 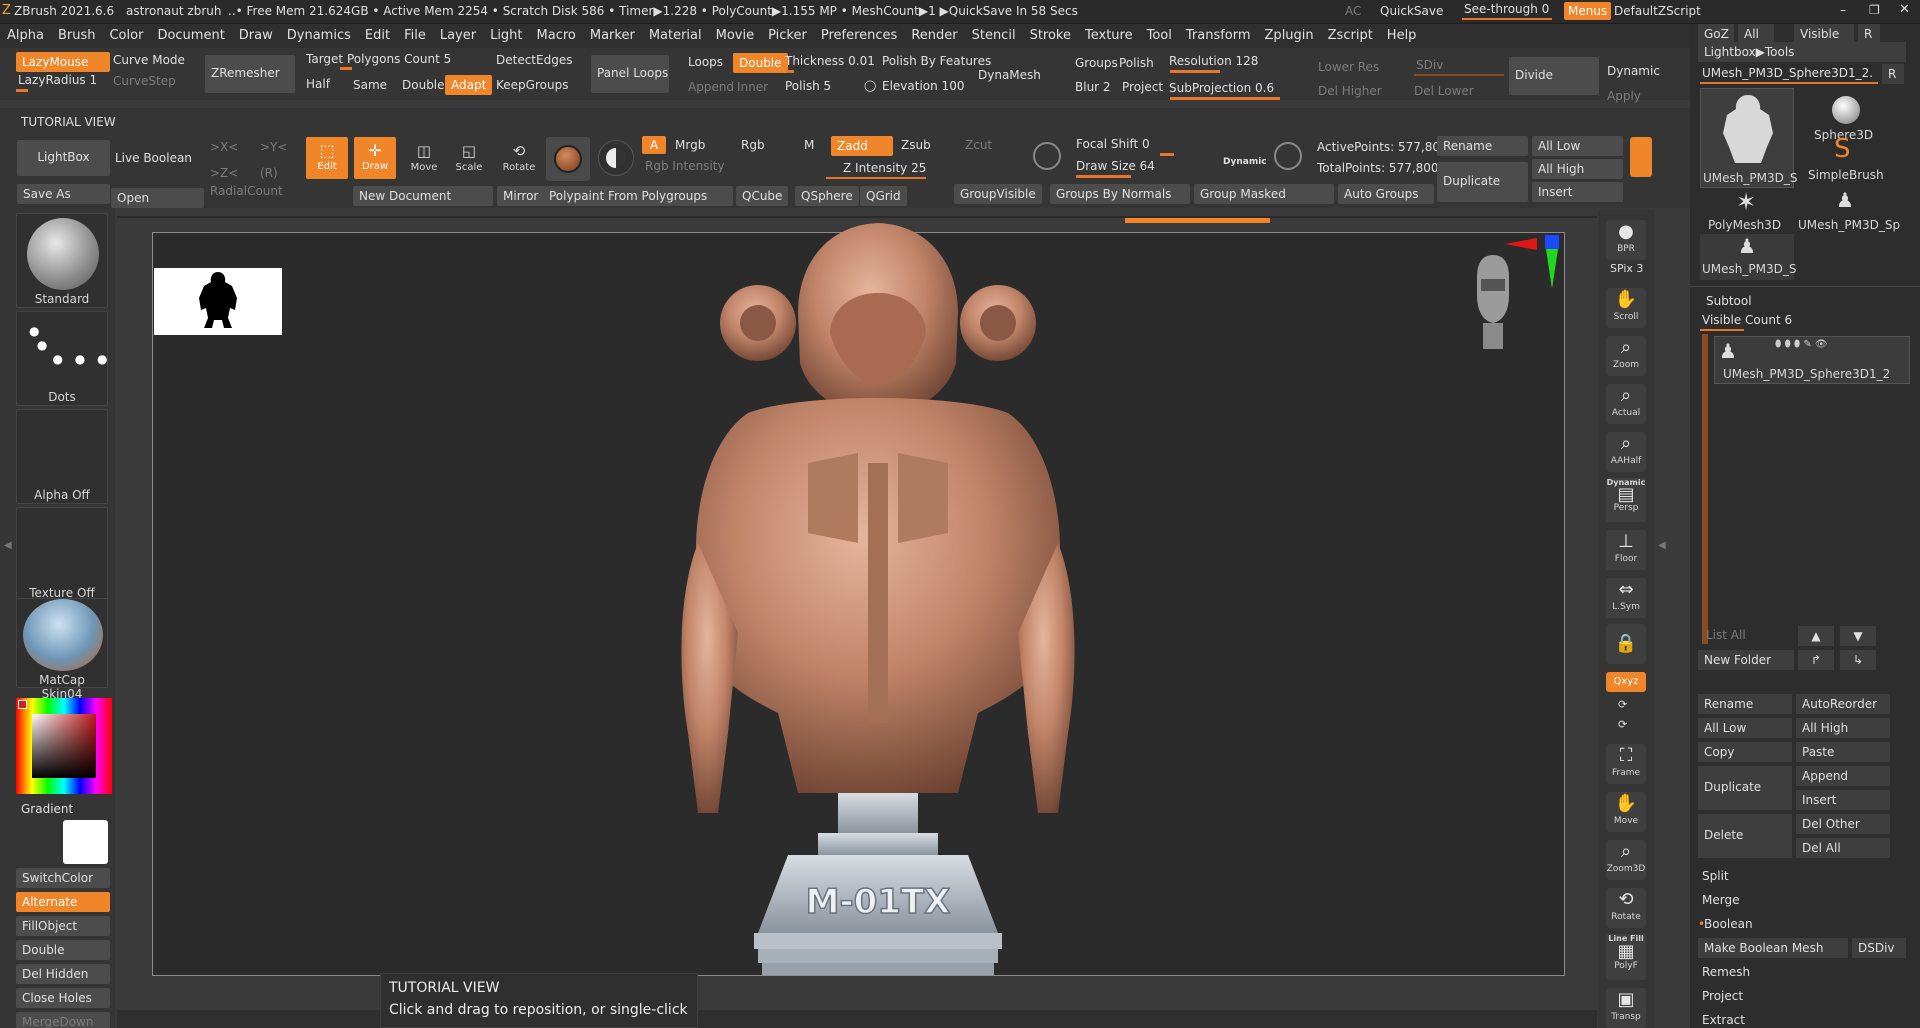 I want to click on navigator-thumbnail, so click(x=218, y=301).